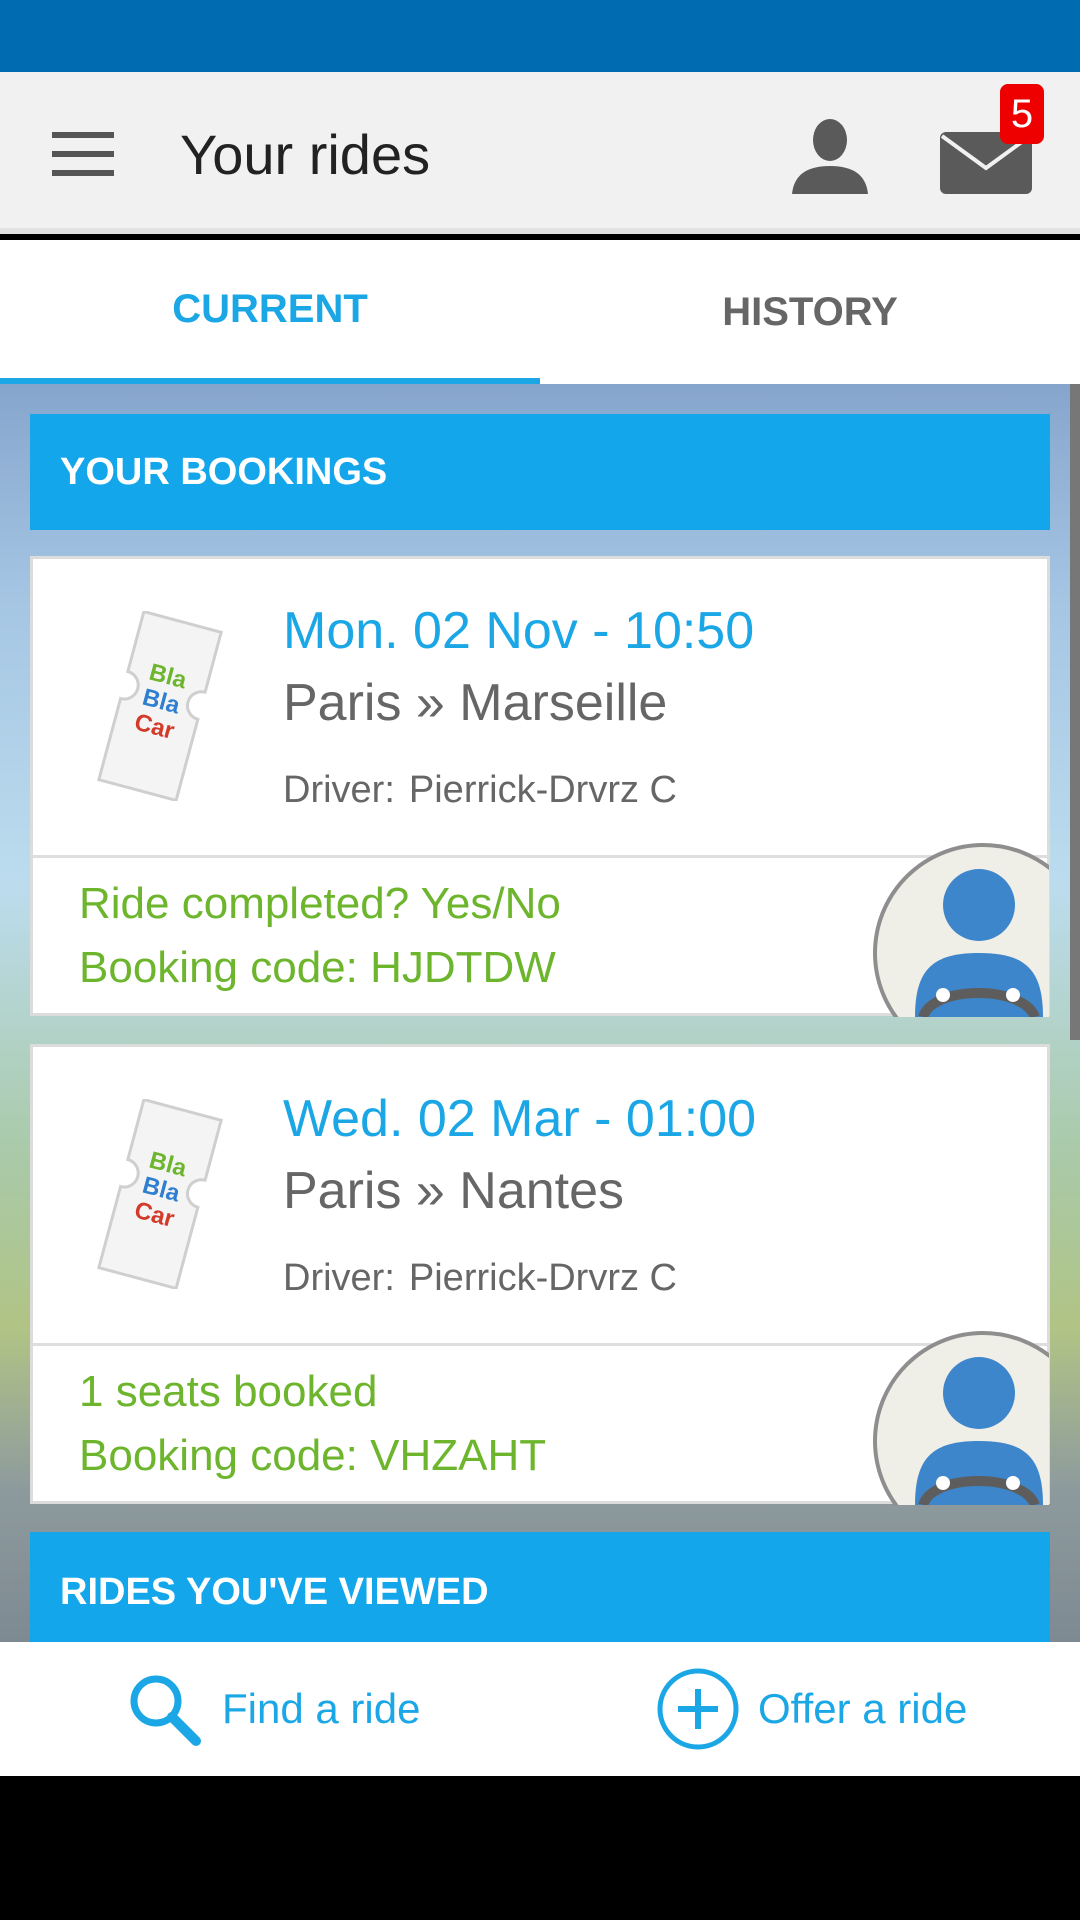 The width and height of the screenshot is (1080, 1920). I want to click on app-bar: Your rides, so click(540, 153).